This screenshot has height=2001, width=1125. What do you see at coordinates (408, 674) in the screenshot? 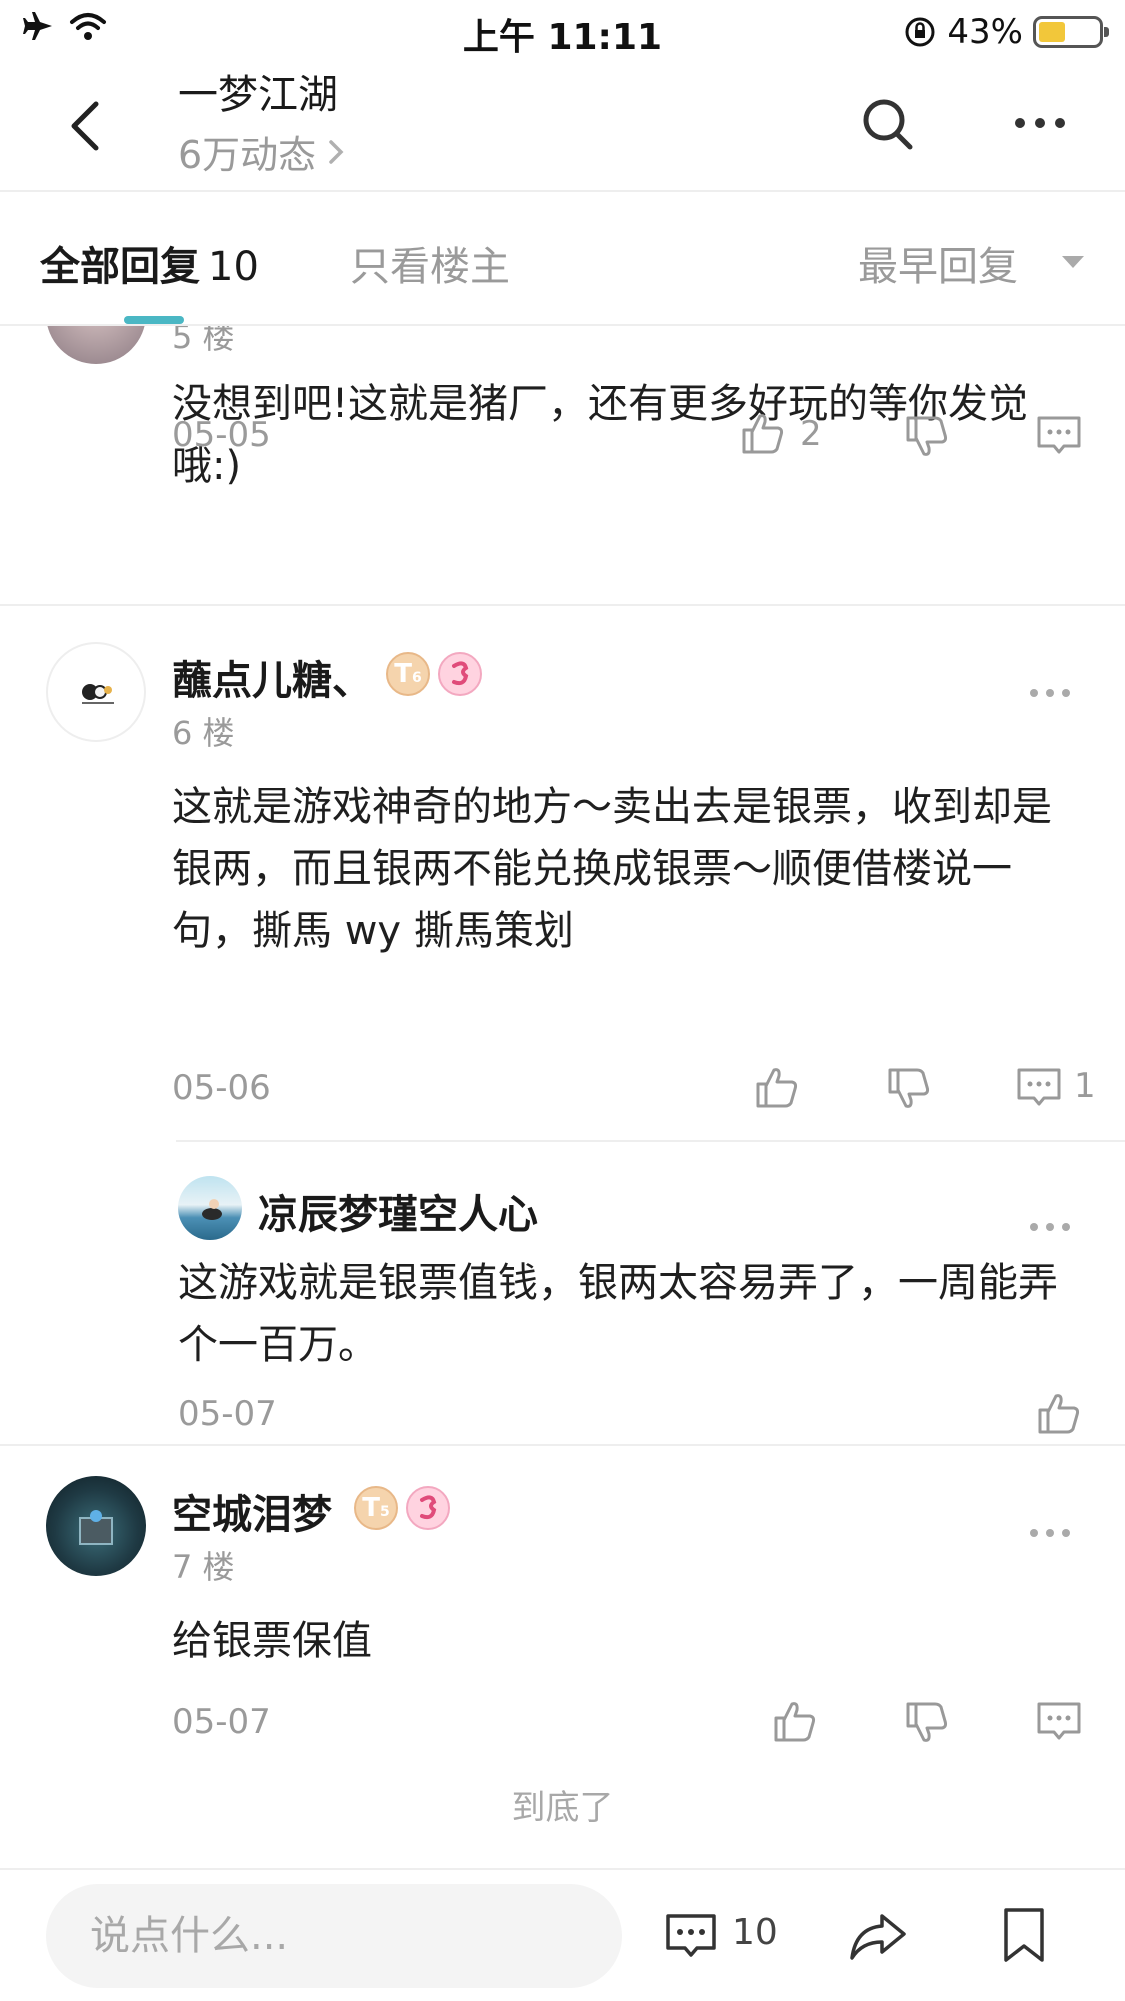
I see `level-badge: T6` at bounding box center [408, 674].